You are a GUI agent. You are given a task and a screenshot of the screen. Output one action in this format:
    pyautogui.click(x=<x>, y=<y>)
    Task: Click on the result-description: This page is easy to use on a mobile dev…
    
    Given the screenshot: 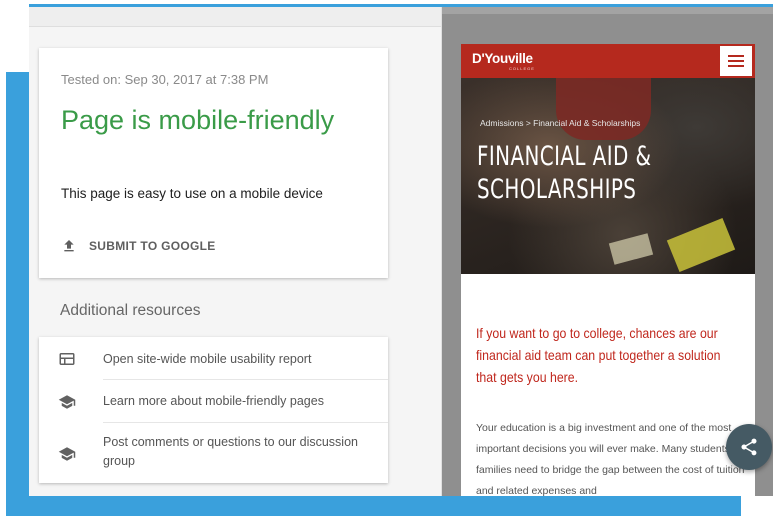 What is the action you would take?
    pyautogui.click(x=192, y=193)
    